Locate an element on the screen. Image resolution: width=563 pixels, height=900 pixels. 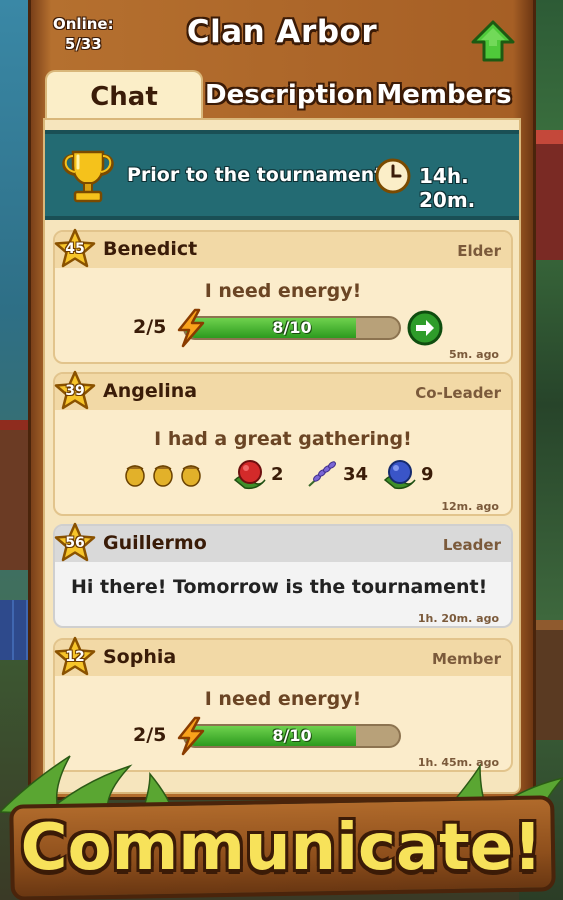
message-time: 1h. 20m. ago is located at coordinates (458, 618).